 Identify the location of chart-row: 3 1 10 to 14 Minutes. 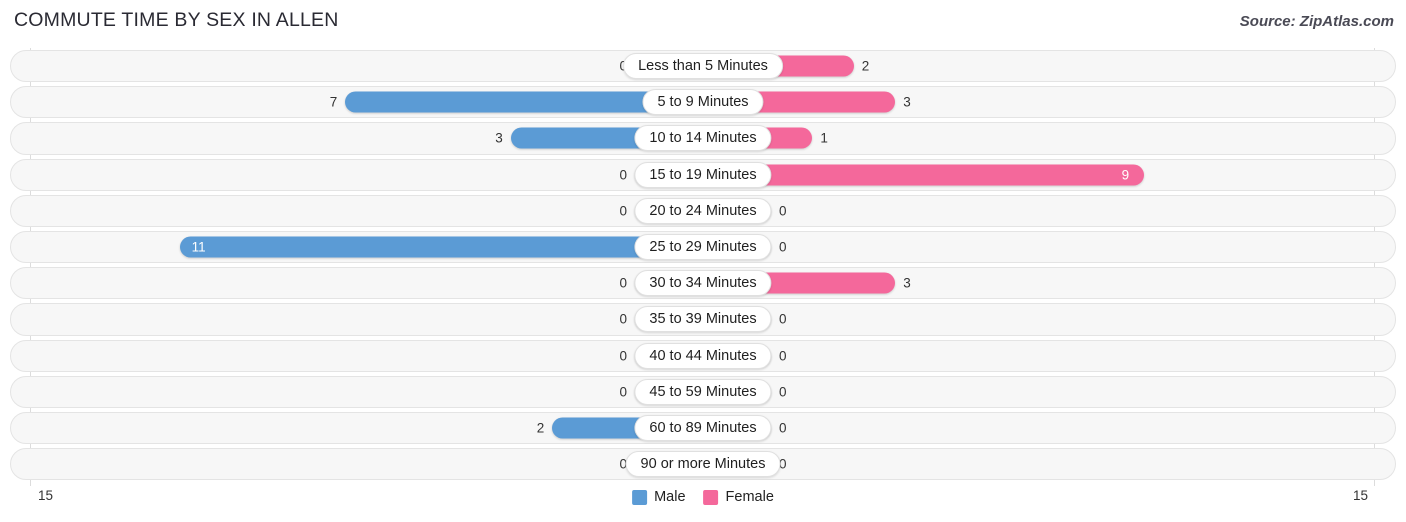
(703, 138).